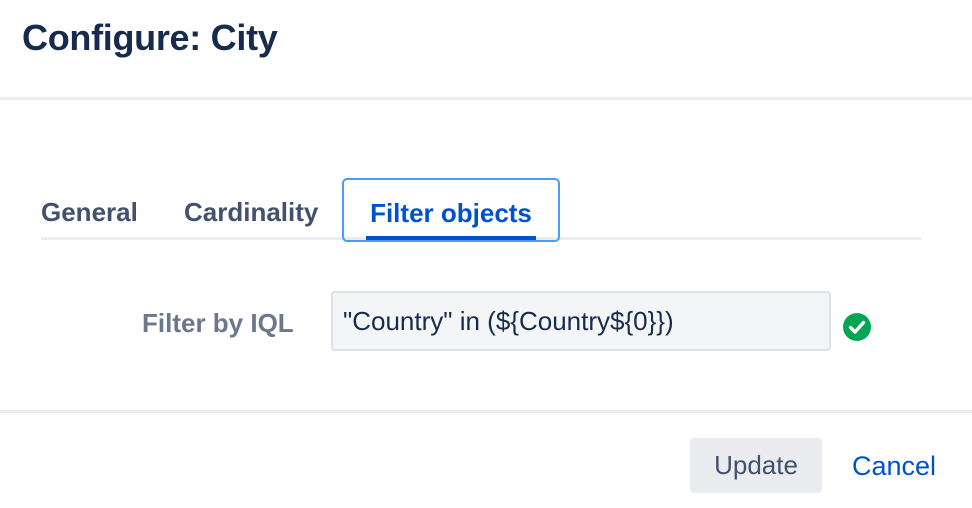 The height and width of the screenshot is (508, 972). I want to click on check-circle-icon, so click(857, 327).